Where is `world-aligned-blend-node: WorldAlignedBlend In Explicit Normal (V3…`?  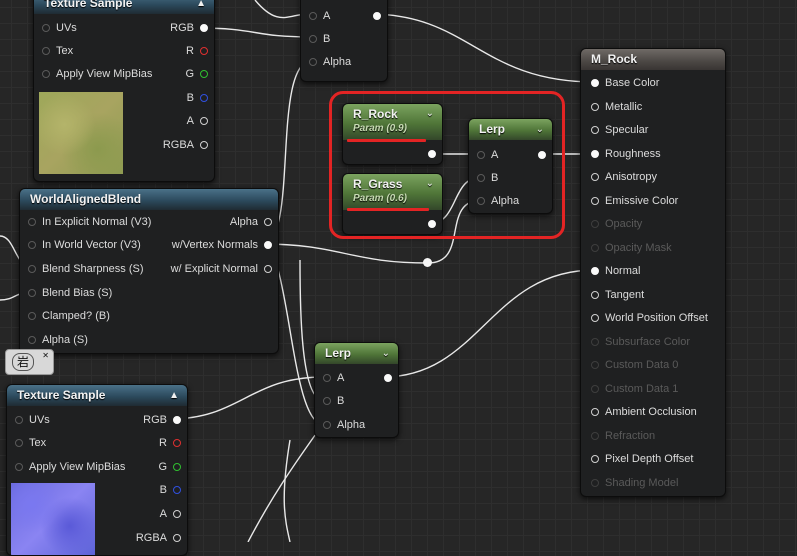
world-aligned-blend-node: WorldAlignedBlend In Explicit Normal (V3… is located at coordinates (149, 271).